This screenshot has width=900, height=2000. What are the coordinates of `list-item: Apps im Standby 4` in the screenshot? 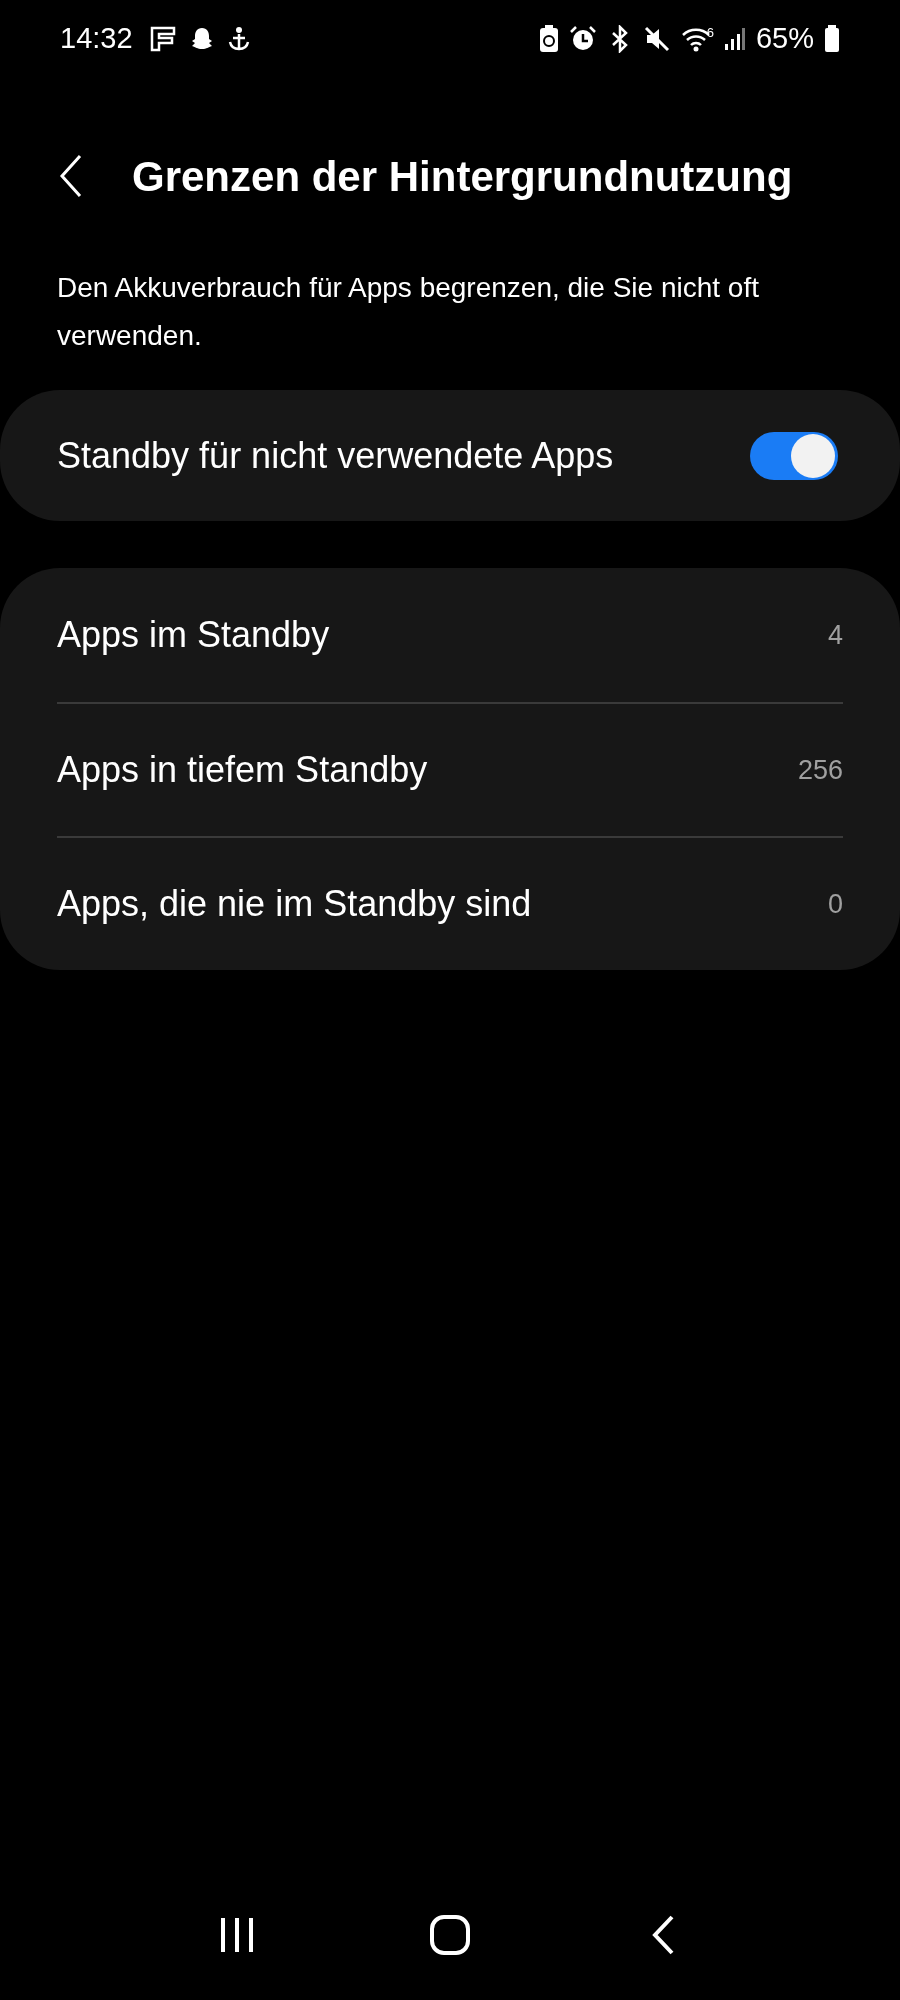 It's located at (450, 635).